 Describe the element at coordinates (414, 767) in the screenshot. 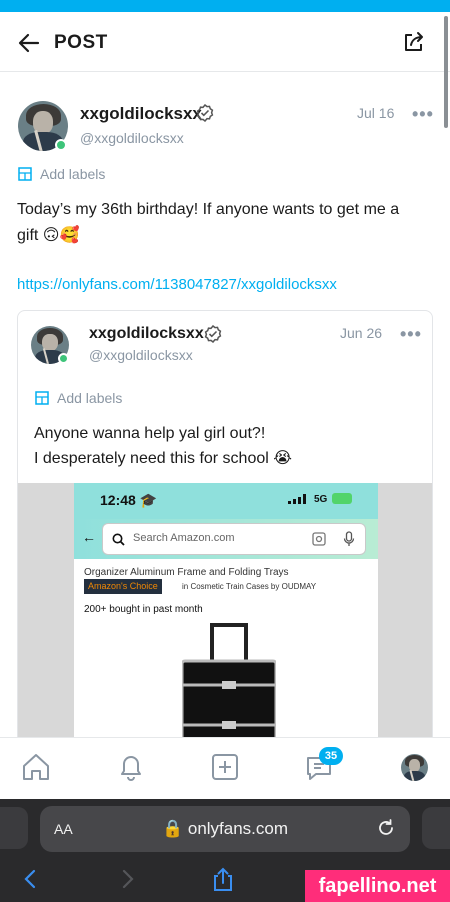

I see `profile-avatar` at that location.